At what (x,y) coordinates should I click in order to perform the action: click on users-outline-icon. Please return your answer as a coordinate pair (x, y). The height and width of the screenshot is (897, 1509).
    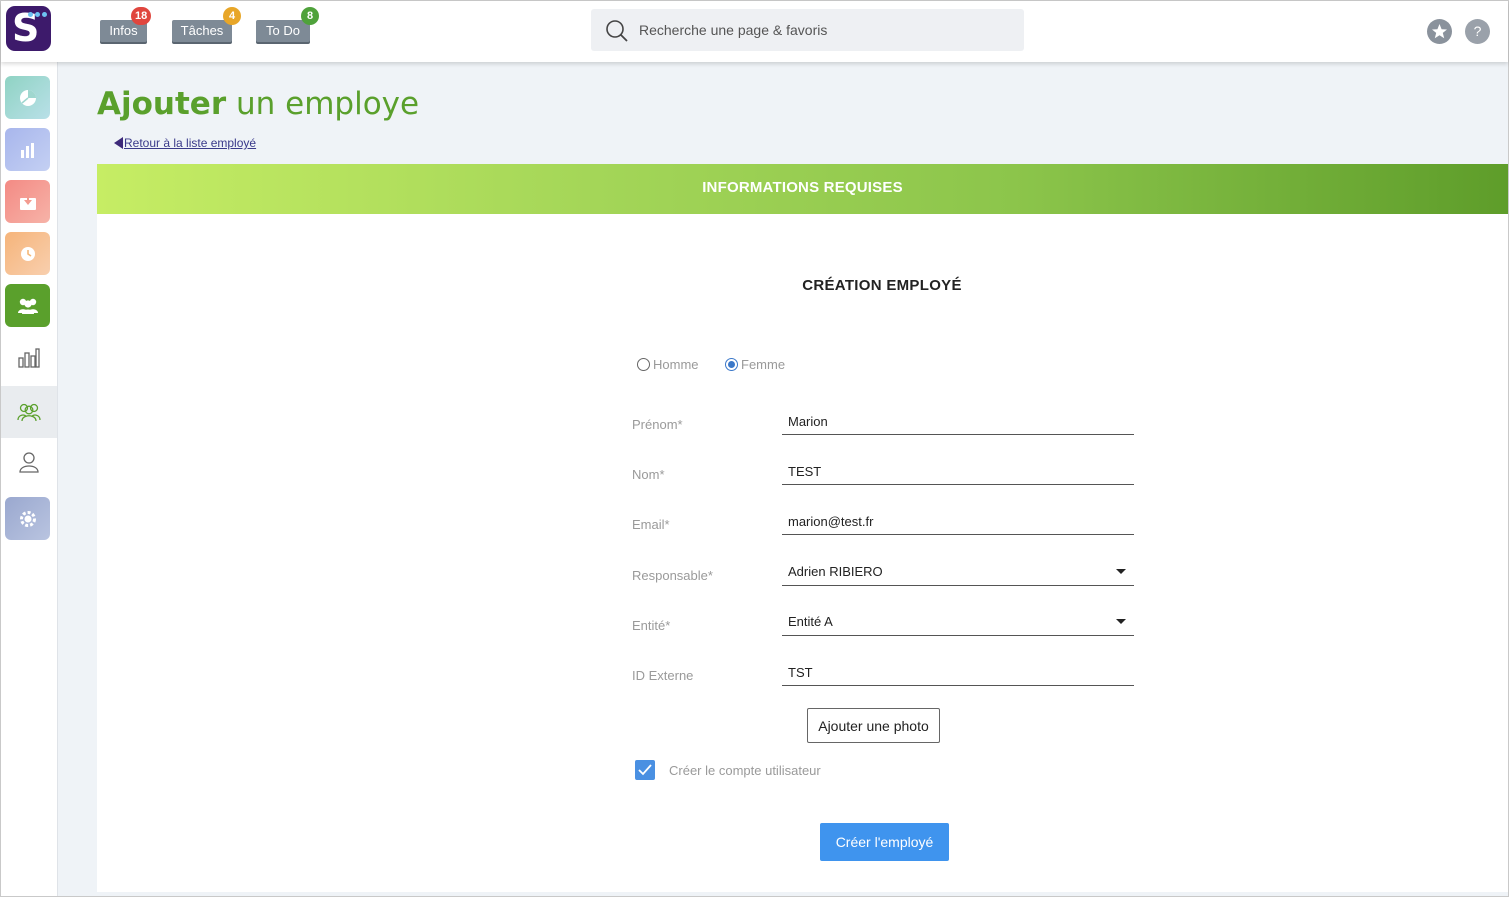
    Looking at the image, I should click on (29, 412).